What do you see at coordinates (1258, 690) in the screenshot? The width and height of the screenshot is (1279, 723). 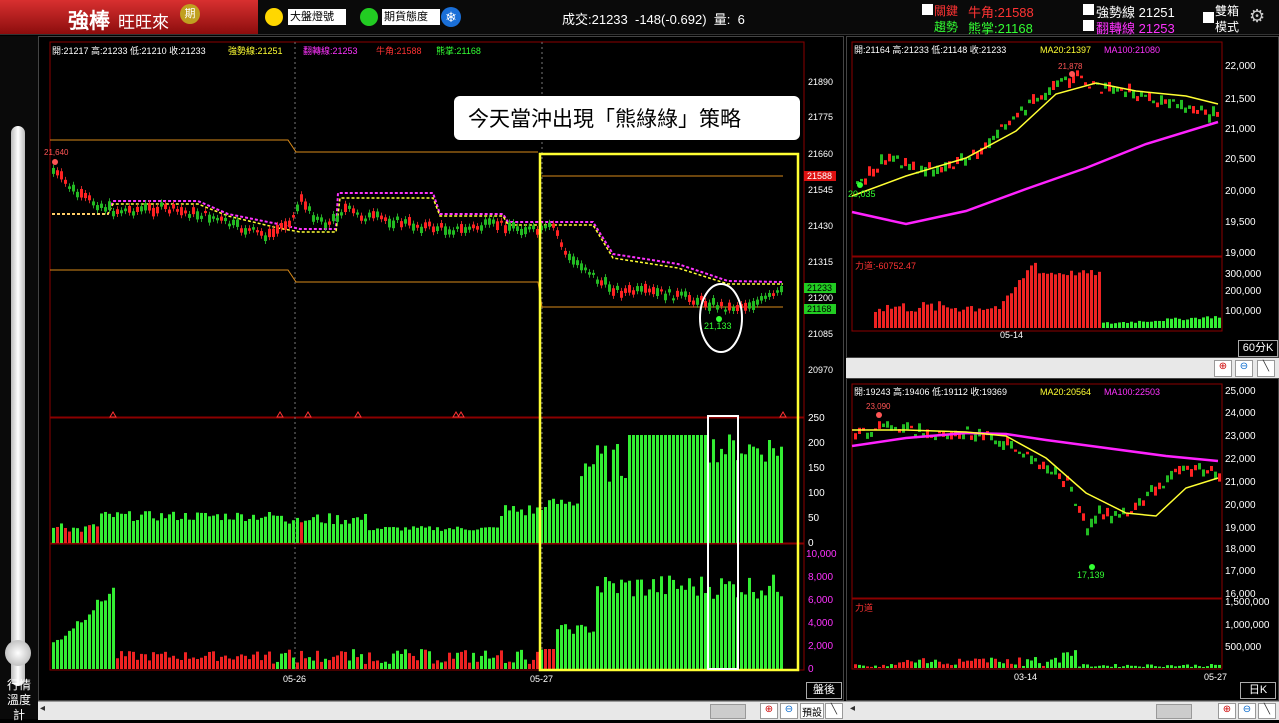 I see `period-daily-button: 日K` at bounding box center [1258, 690].